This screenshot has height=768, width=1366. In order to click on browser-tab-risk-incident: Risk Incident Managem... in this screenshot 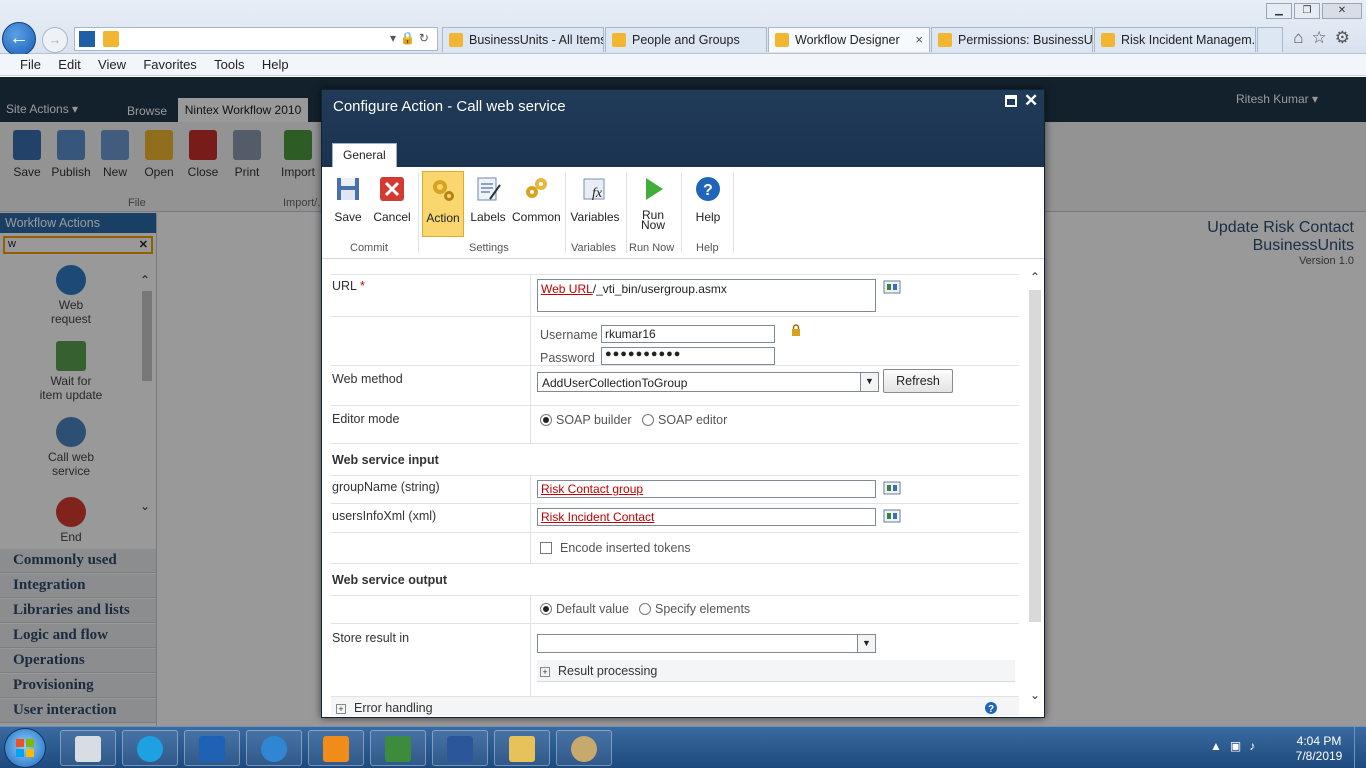, I will do `click(1175, 39)`.